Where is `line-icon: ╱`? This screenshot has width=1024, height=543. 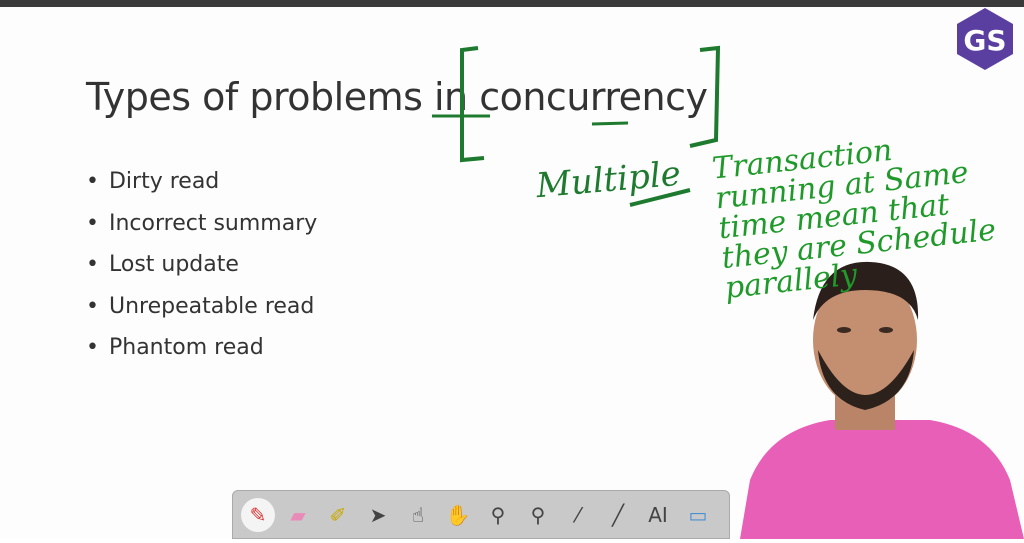
line-icon: ╱ is located at coordinates (618, 514).